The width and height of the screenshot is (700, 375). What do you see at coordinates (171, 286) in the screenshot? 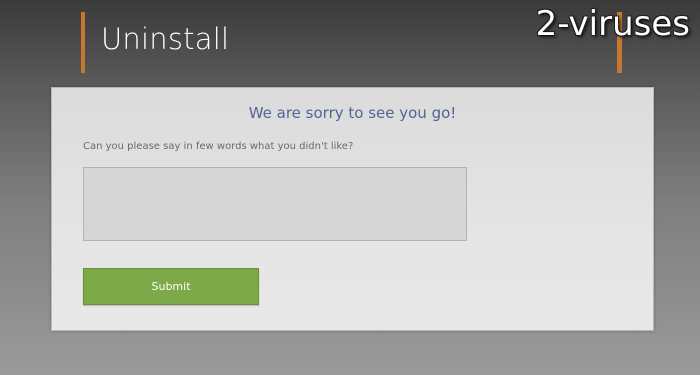
I see `submit-button: Submit` at bounding box center [171, 286].